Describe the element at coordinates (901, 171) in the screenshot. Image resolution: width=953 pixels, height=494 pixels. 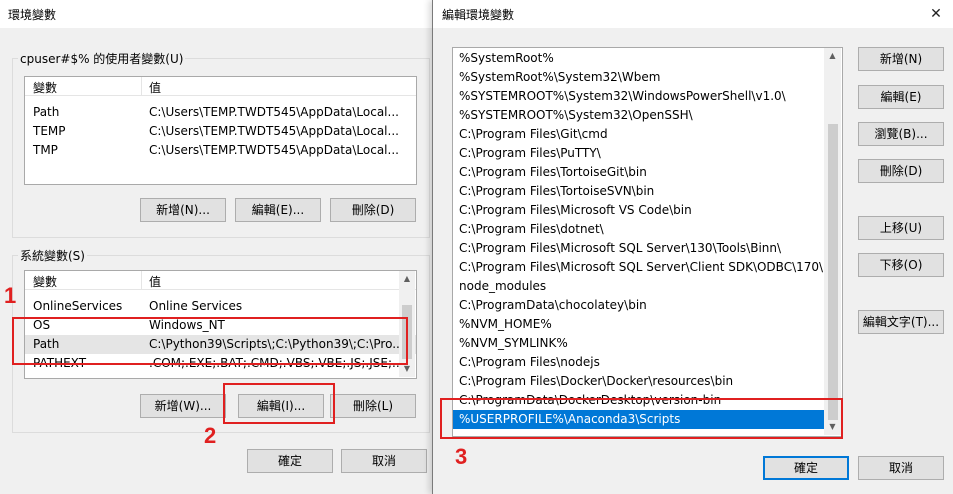
I see `delete-button: 刪除(D)` at that location.